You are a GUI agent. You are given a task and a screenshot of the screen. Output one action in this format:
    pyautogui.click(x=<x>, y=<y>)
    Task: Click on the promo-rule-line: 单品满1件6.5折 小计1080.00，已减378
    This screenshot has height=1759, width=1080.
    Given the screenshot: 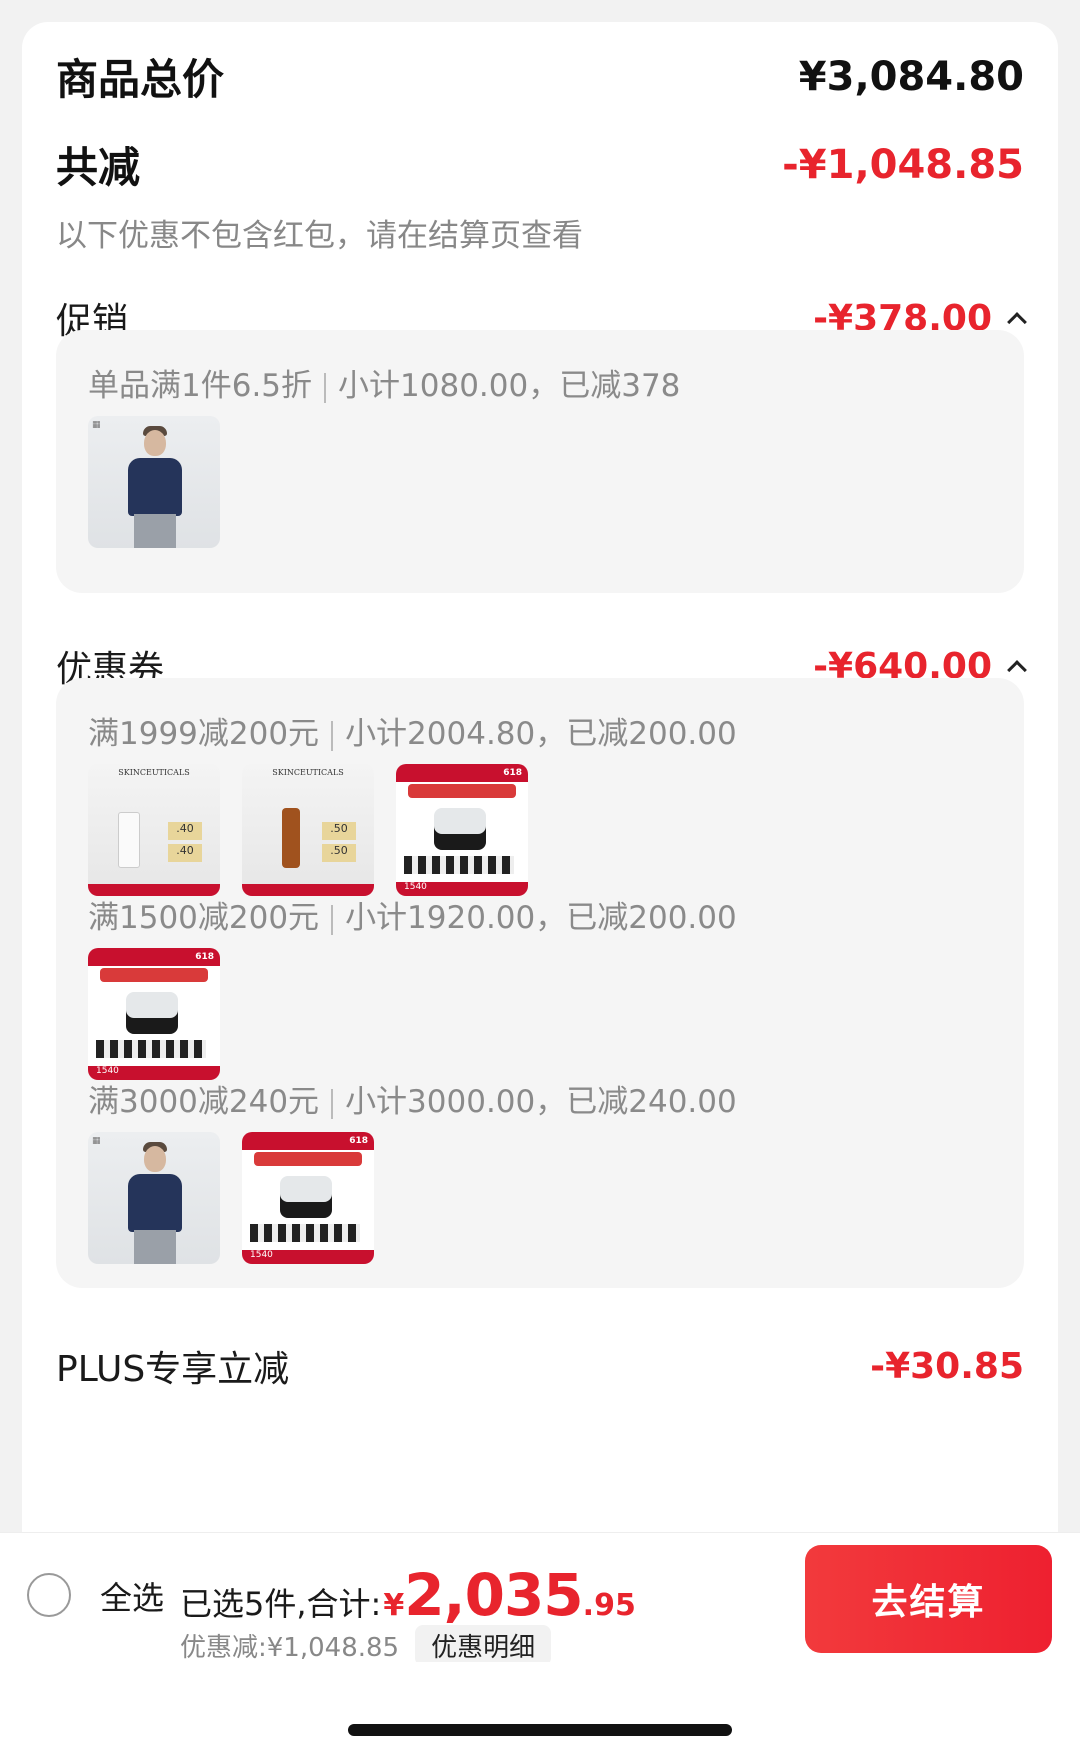 What is the action you would take?
    pyautogui.click(x=384, y=382)
    